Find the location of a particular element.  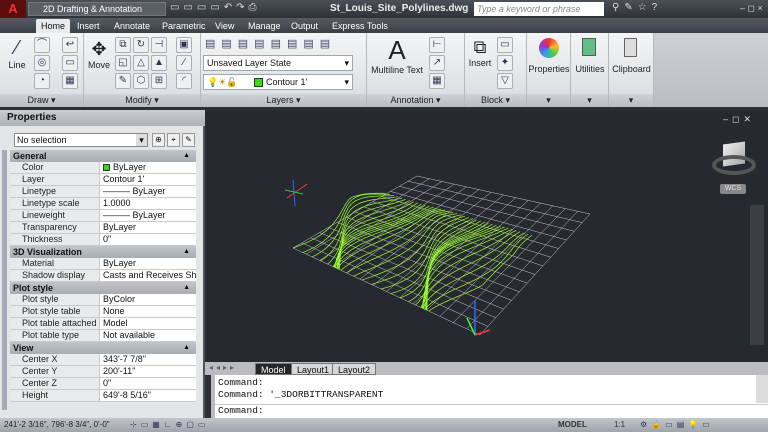

tab-layout1: Layout1 is located at coordinates (313, 369).